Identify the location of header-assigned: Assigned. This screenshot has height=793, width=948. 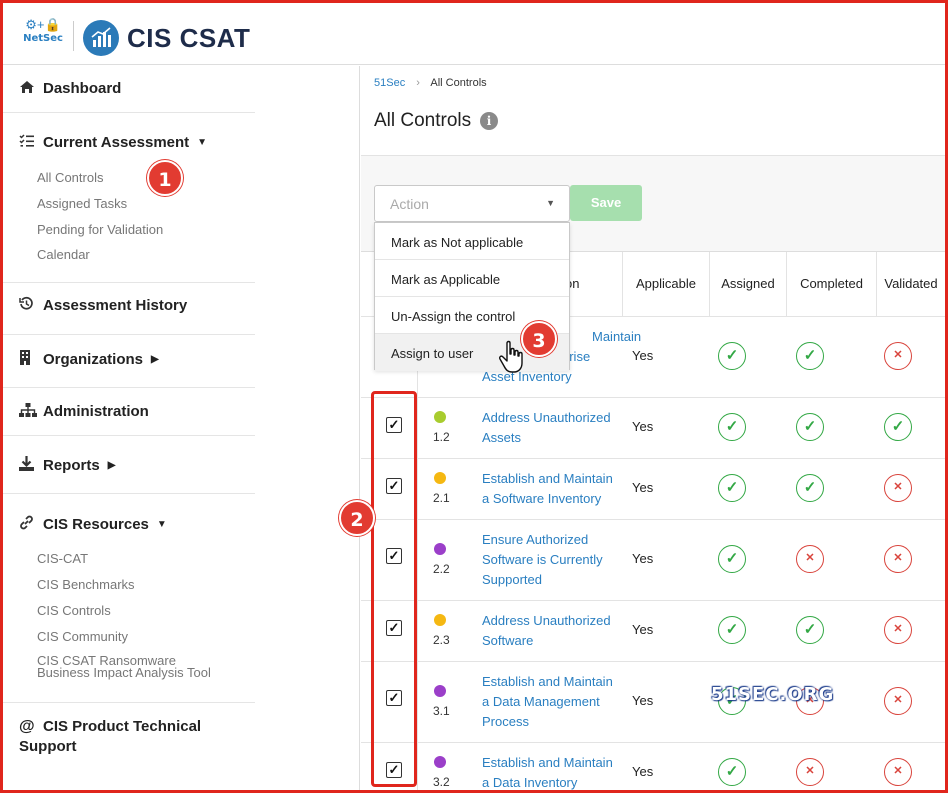
(748, 284).